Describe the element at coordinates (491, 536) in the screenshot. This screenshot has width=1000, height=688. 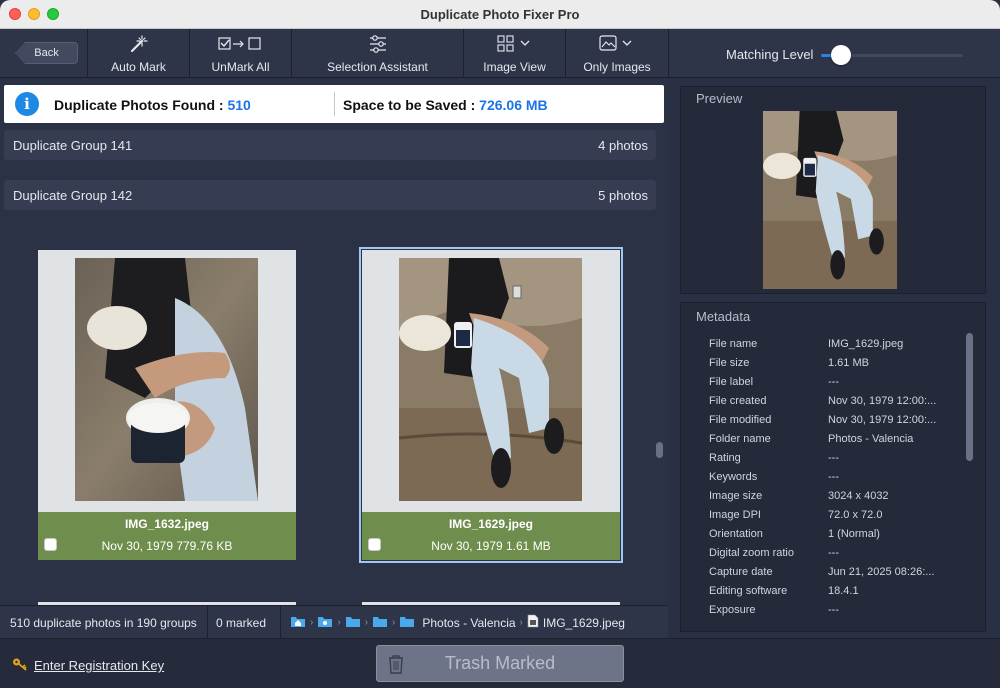
I see `photo-card-footer: IMG_1629.jpeg Nov 30, 1979 1.61 MB` at that location.